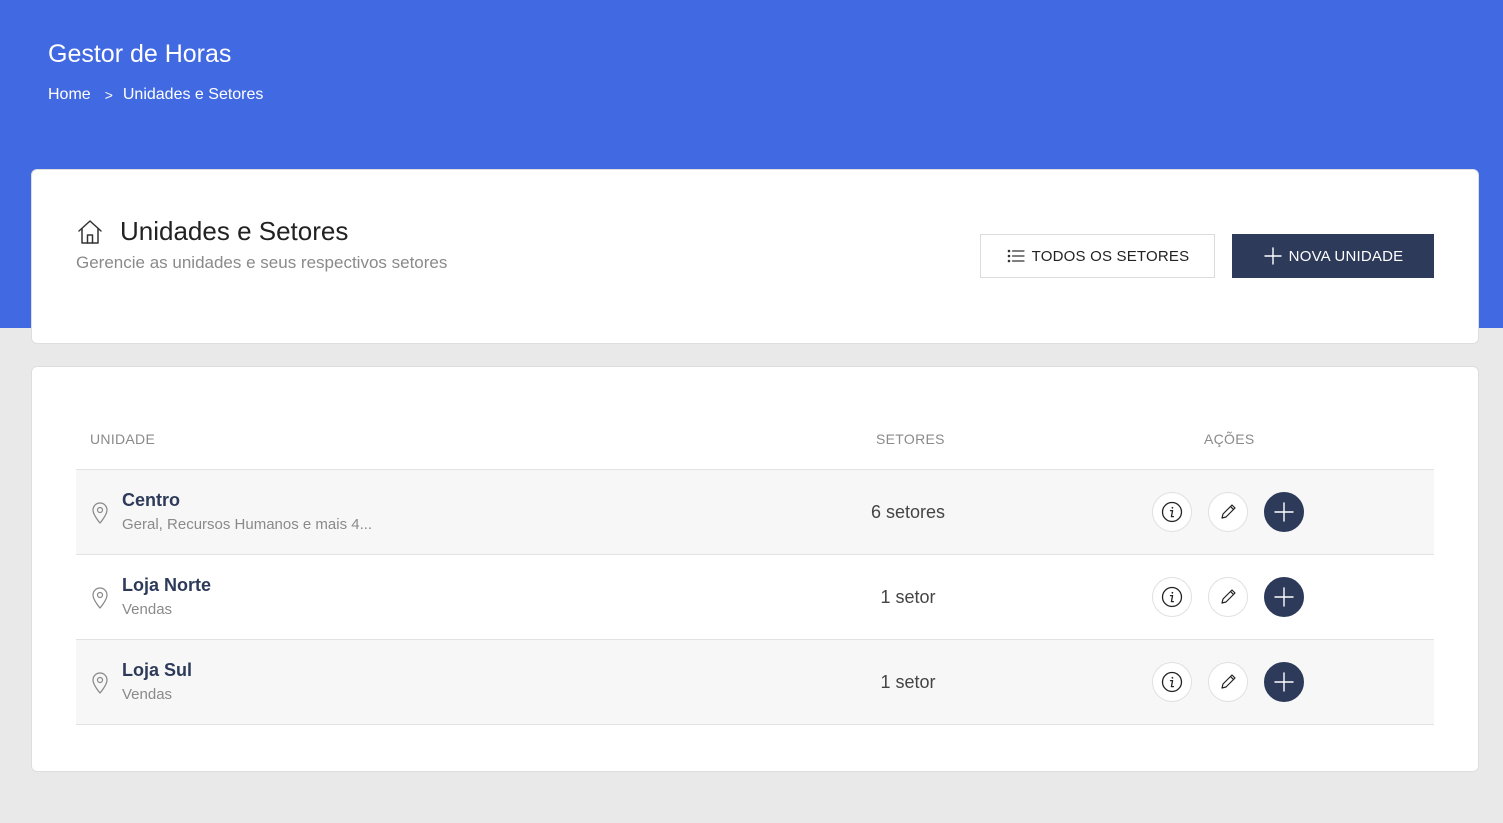  What do you see at coordinates (1346, 256) in the screenshot?
I see `new-unit-label: NOVA UNIDADE` at bounding box center [1346, 256].